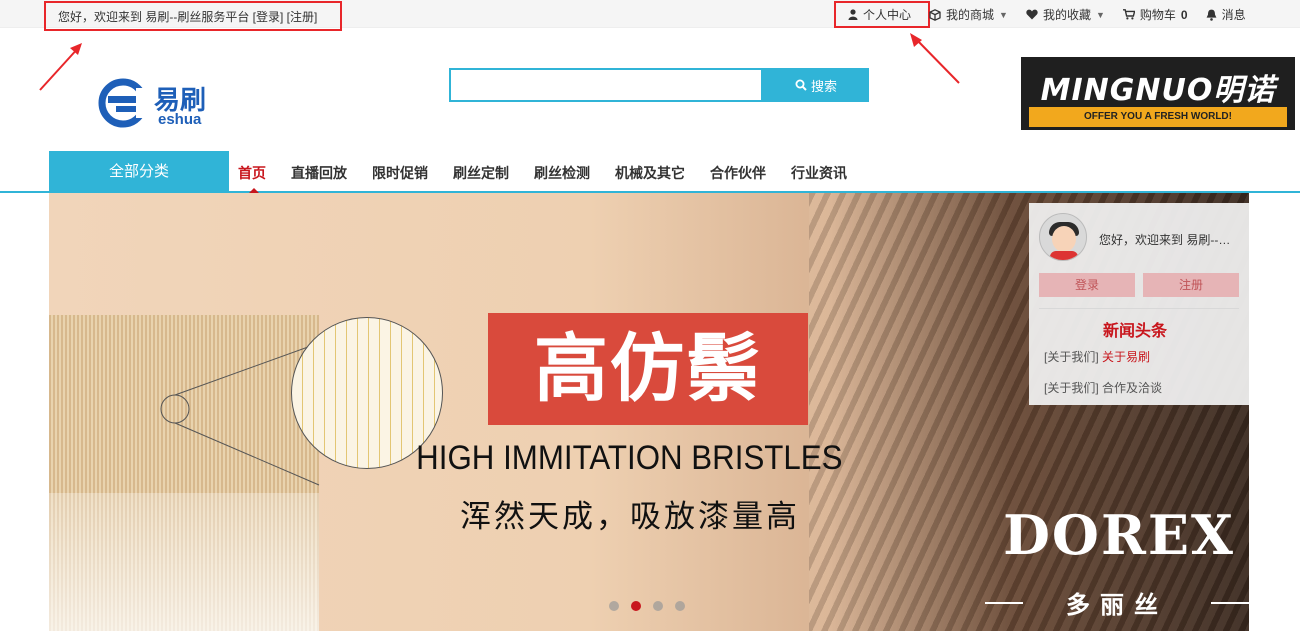  I want to click on nav-item-flash-sale: 限时促销, so click(400, 173).